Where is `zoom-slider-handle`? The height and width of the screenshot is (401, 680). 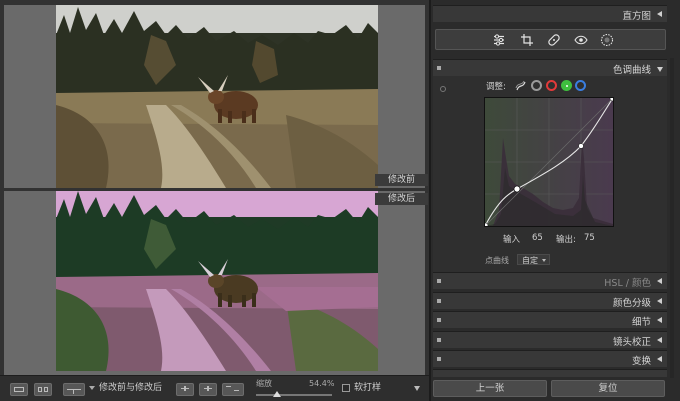
zoom-slider-handle is located at coordinates (277, 394).